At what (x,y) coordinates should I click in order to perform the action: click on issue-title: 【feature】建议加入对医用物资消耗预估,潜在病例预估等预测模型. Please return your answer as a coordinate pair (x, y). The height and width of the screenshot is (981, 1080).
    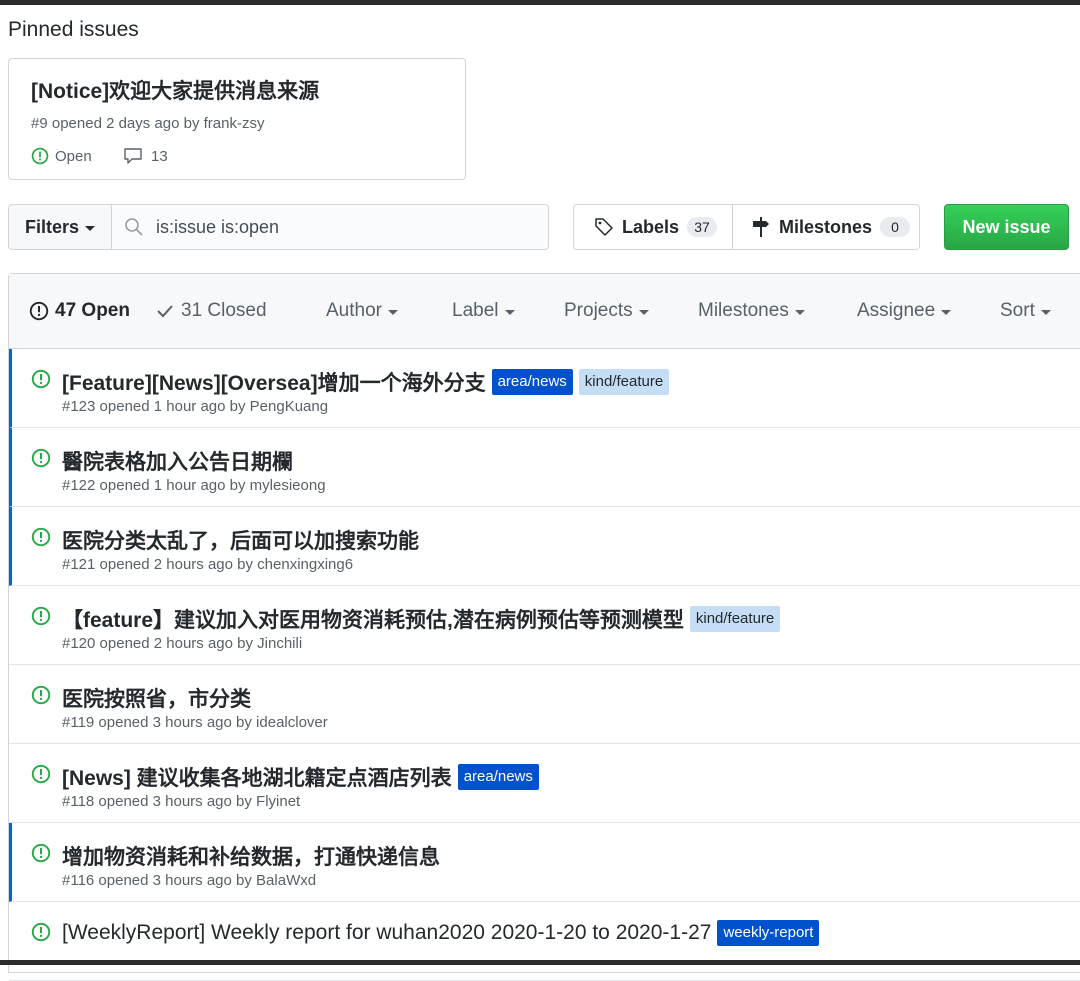
    Looking at the image, I should click on (373, 619).